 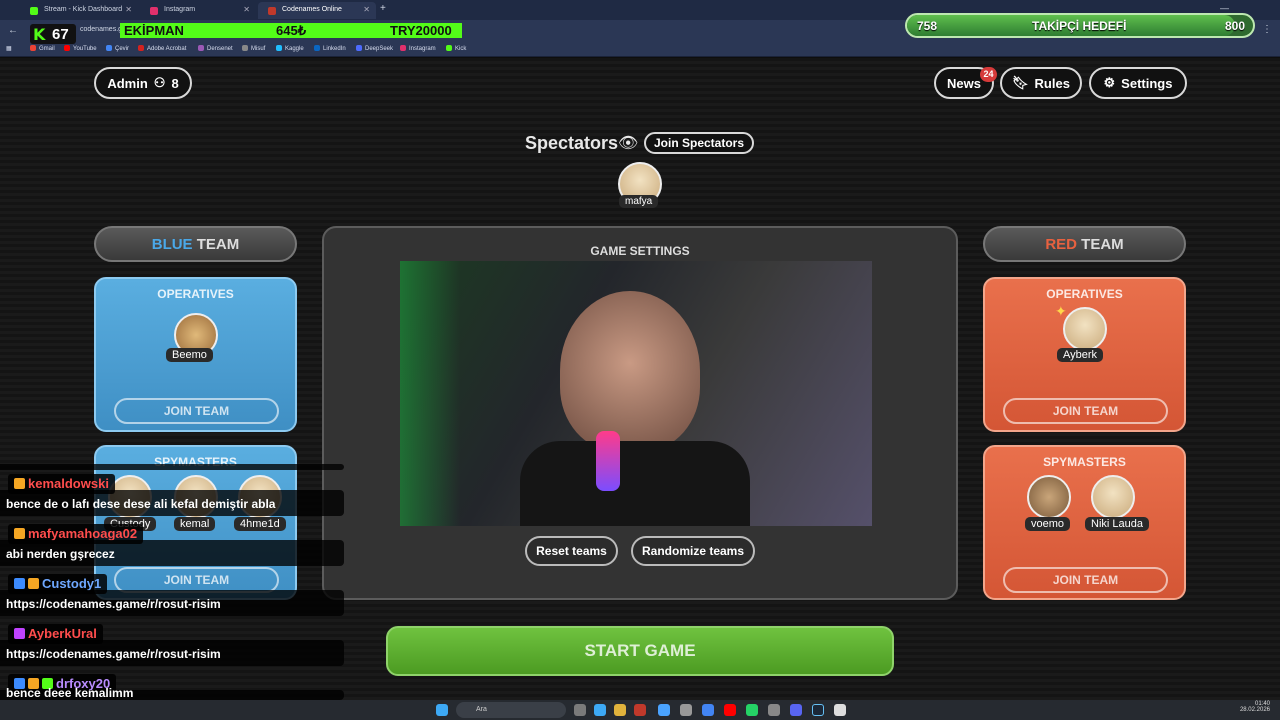 What do you see at coordinates (122, 49) in the screenshot?
I see `bookmark-label: Çevir` at bounding box center [122, 49].